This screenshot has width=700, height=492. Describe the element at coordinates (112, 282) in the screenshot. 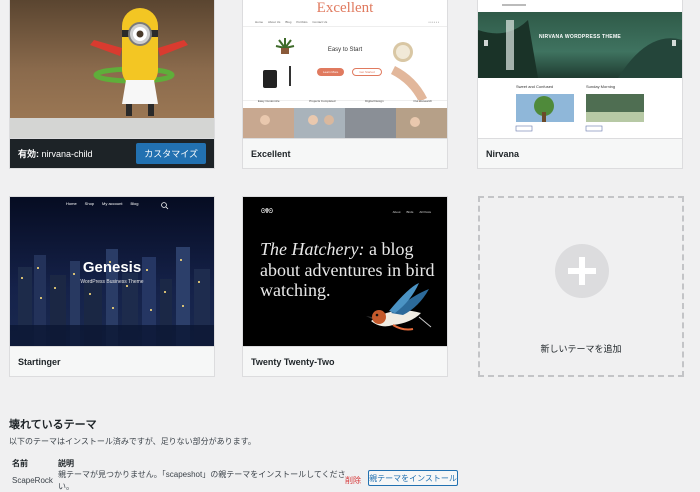

I see `preview-subline: WordPress Business Theme` at that location.